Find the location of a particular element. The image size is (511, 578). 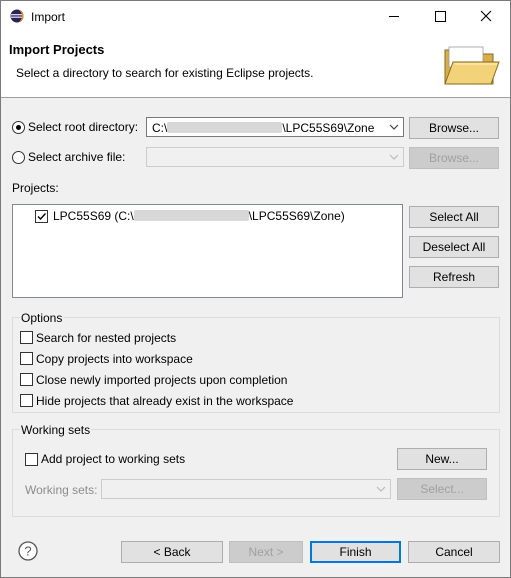

root-path-suffix: \LPC55S69\Zone is located at coordinates (328, 128).